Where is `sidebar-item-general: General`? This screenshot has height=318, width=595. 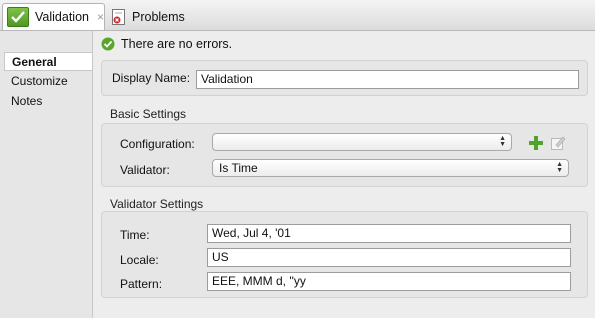
sidebar-item-general: General is located at coordinates (48, 61).